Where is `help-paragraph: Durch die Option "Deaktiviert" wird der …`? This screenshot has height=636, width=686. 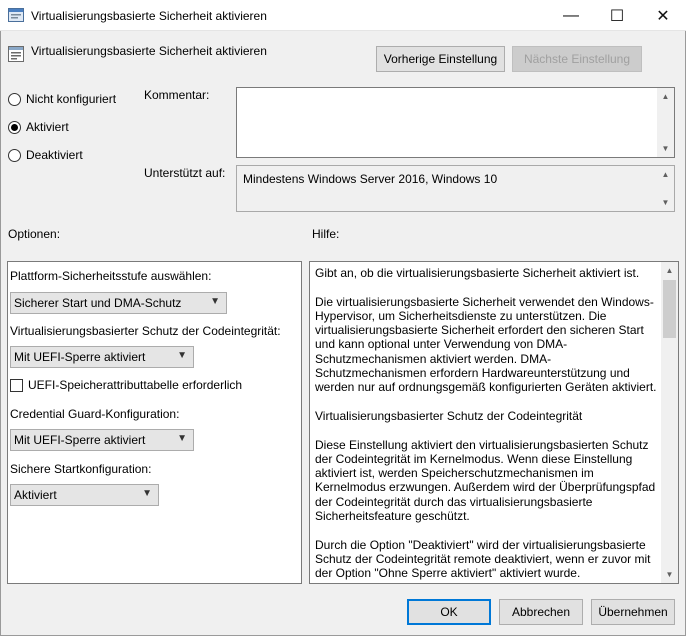
help-paragraph: Durch die Option "Deaktiviert" wird der … is located at coordinates (483, 559).